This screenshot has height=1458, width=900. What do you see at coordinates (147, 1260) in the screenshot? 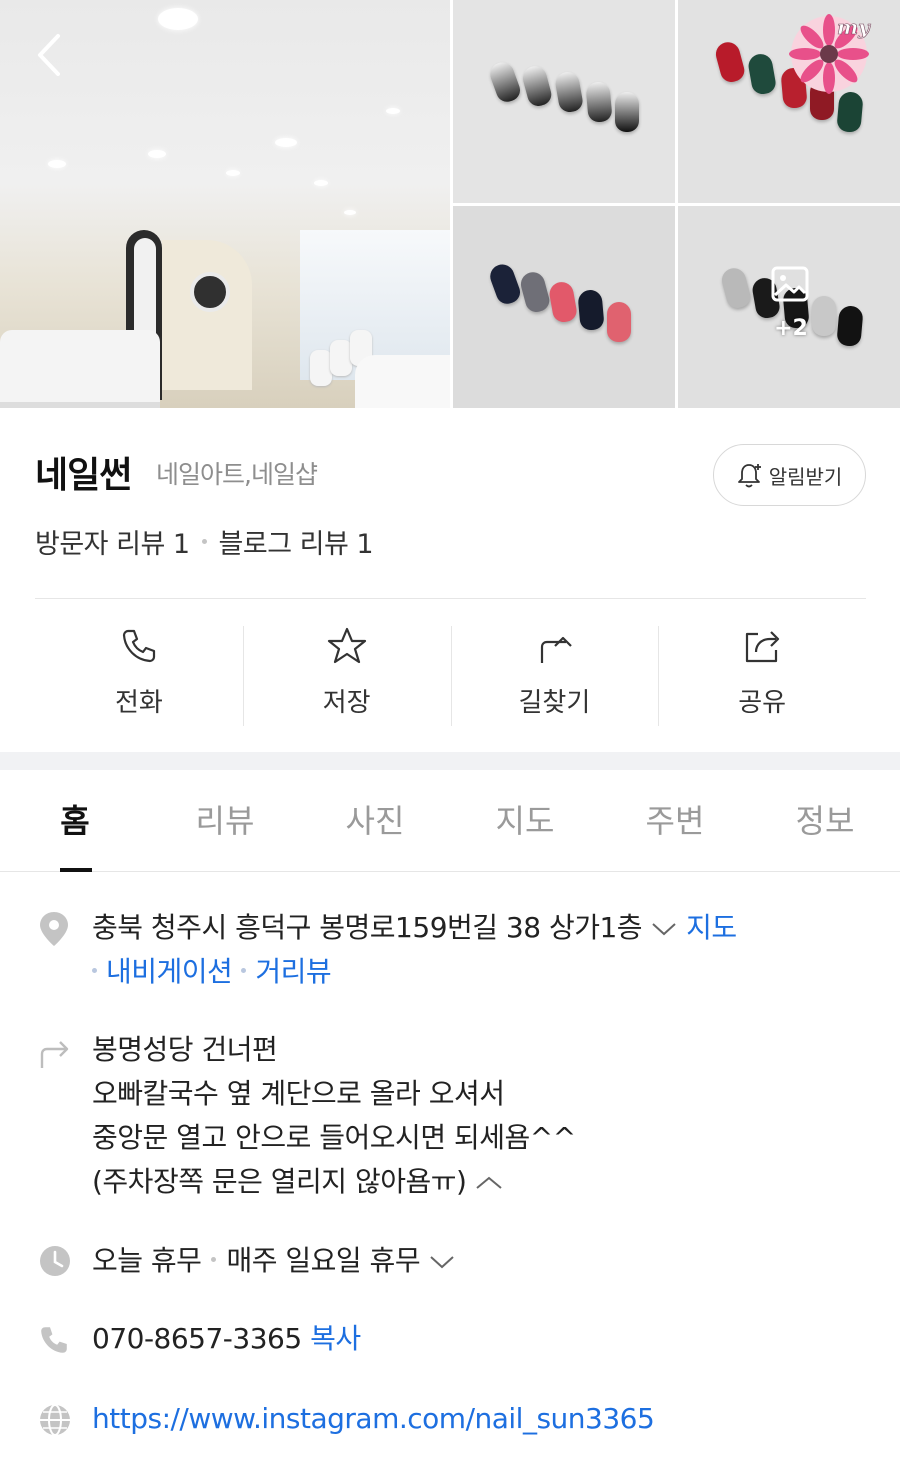
I see `hours-today: 오늘 휴무` at bounding box center [147, 1260].